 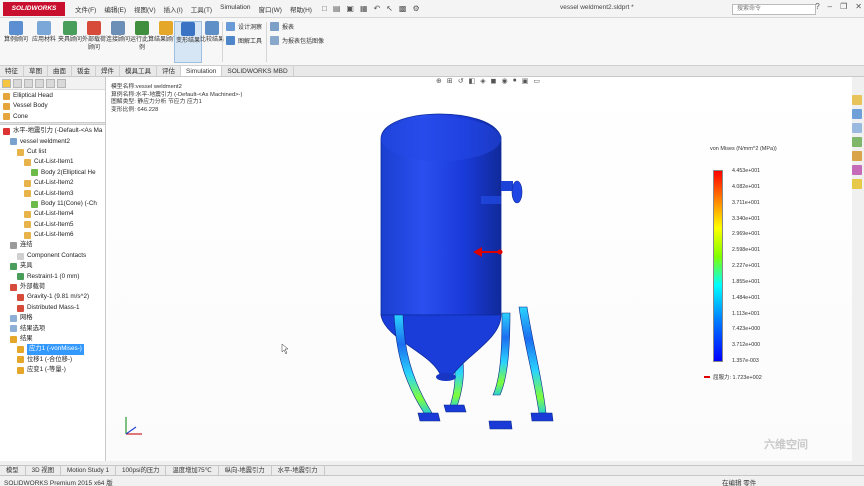 What do you see at coordinates (245, 470) in the screenshot?
I see `study-tab: 纵向-地震引力` at bounding box center [245, 470].